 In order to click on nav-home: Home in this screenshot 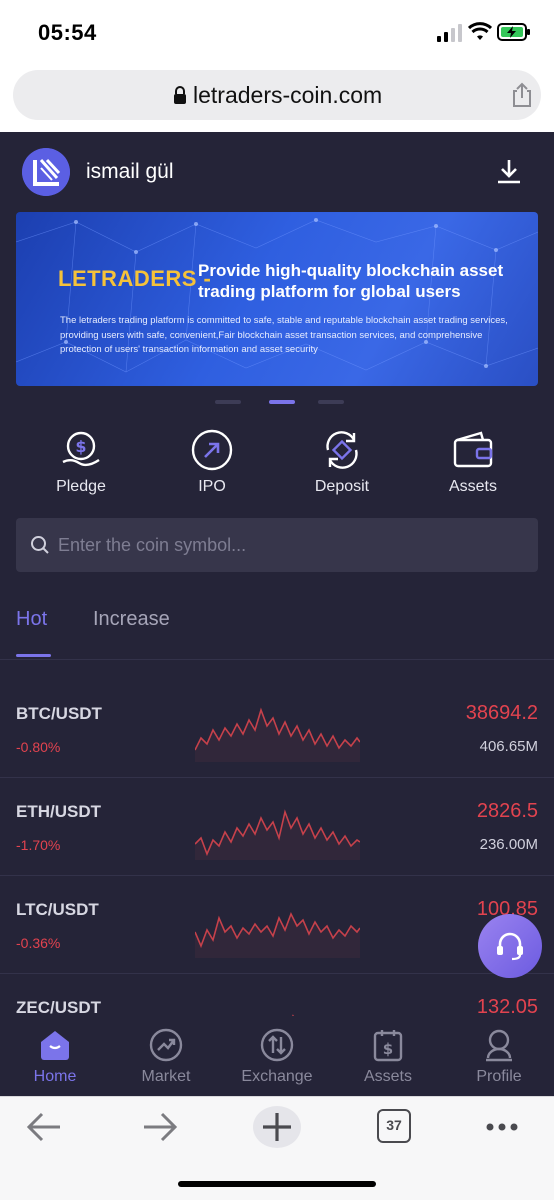, I will do `click(55, 1060)`.